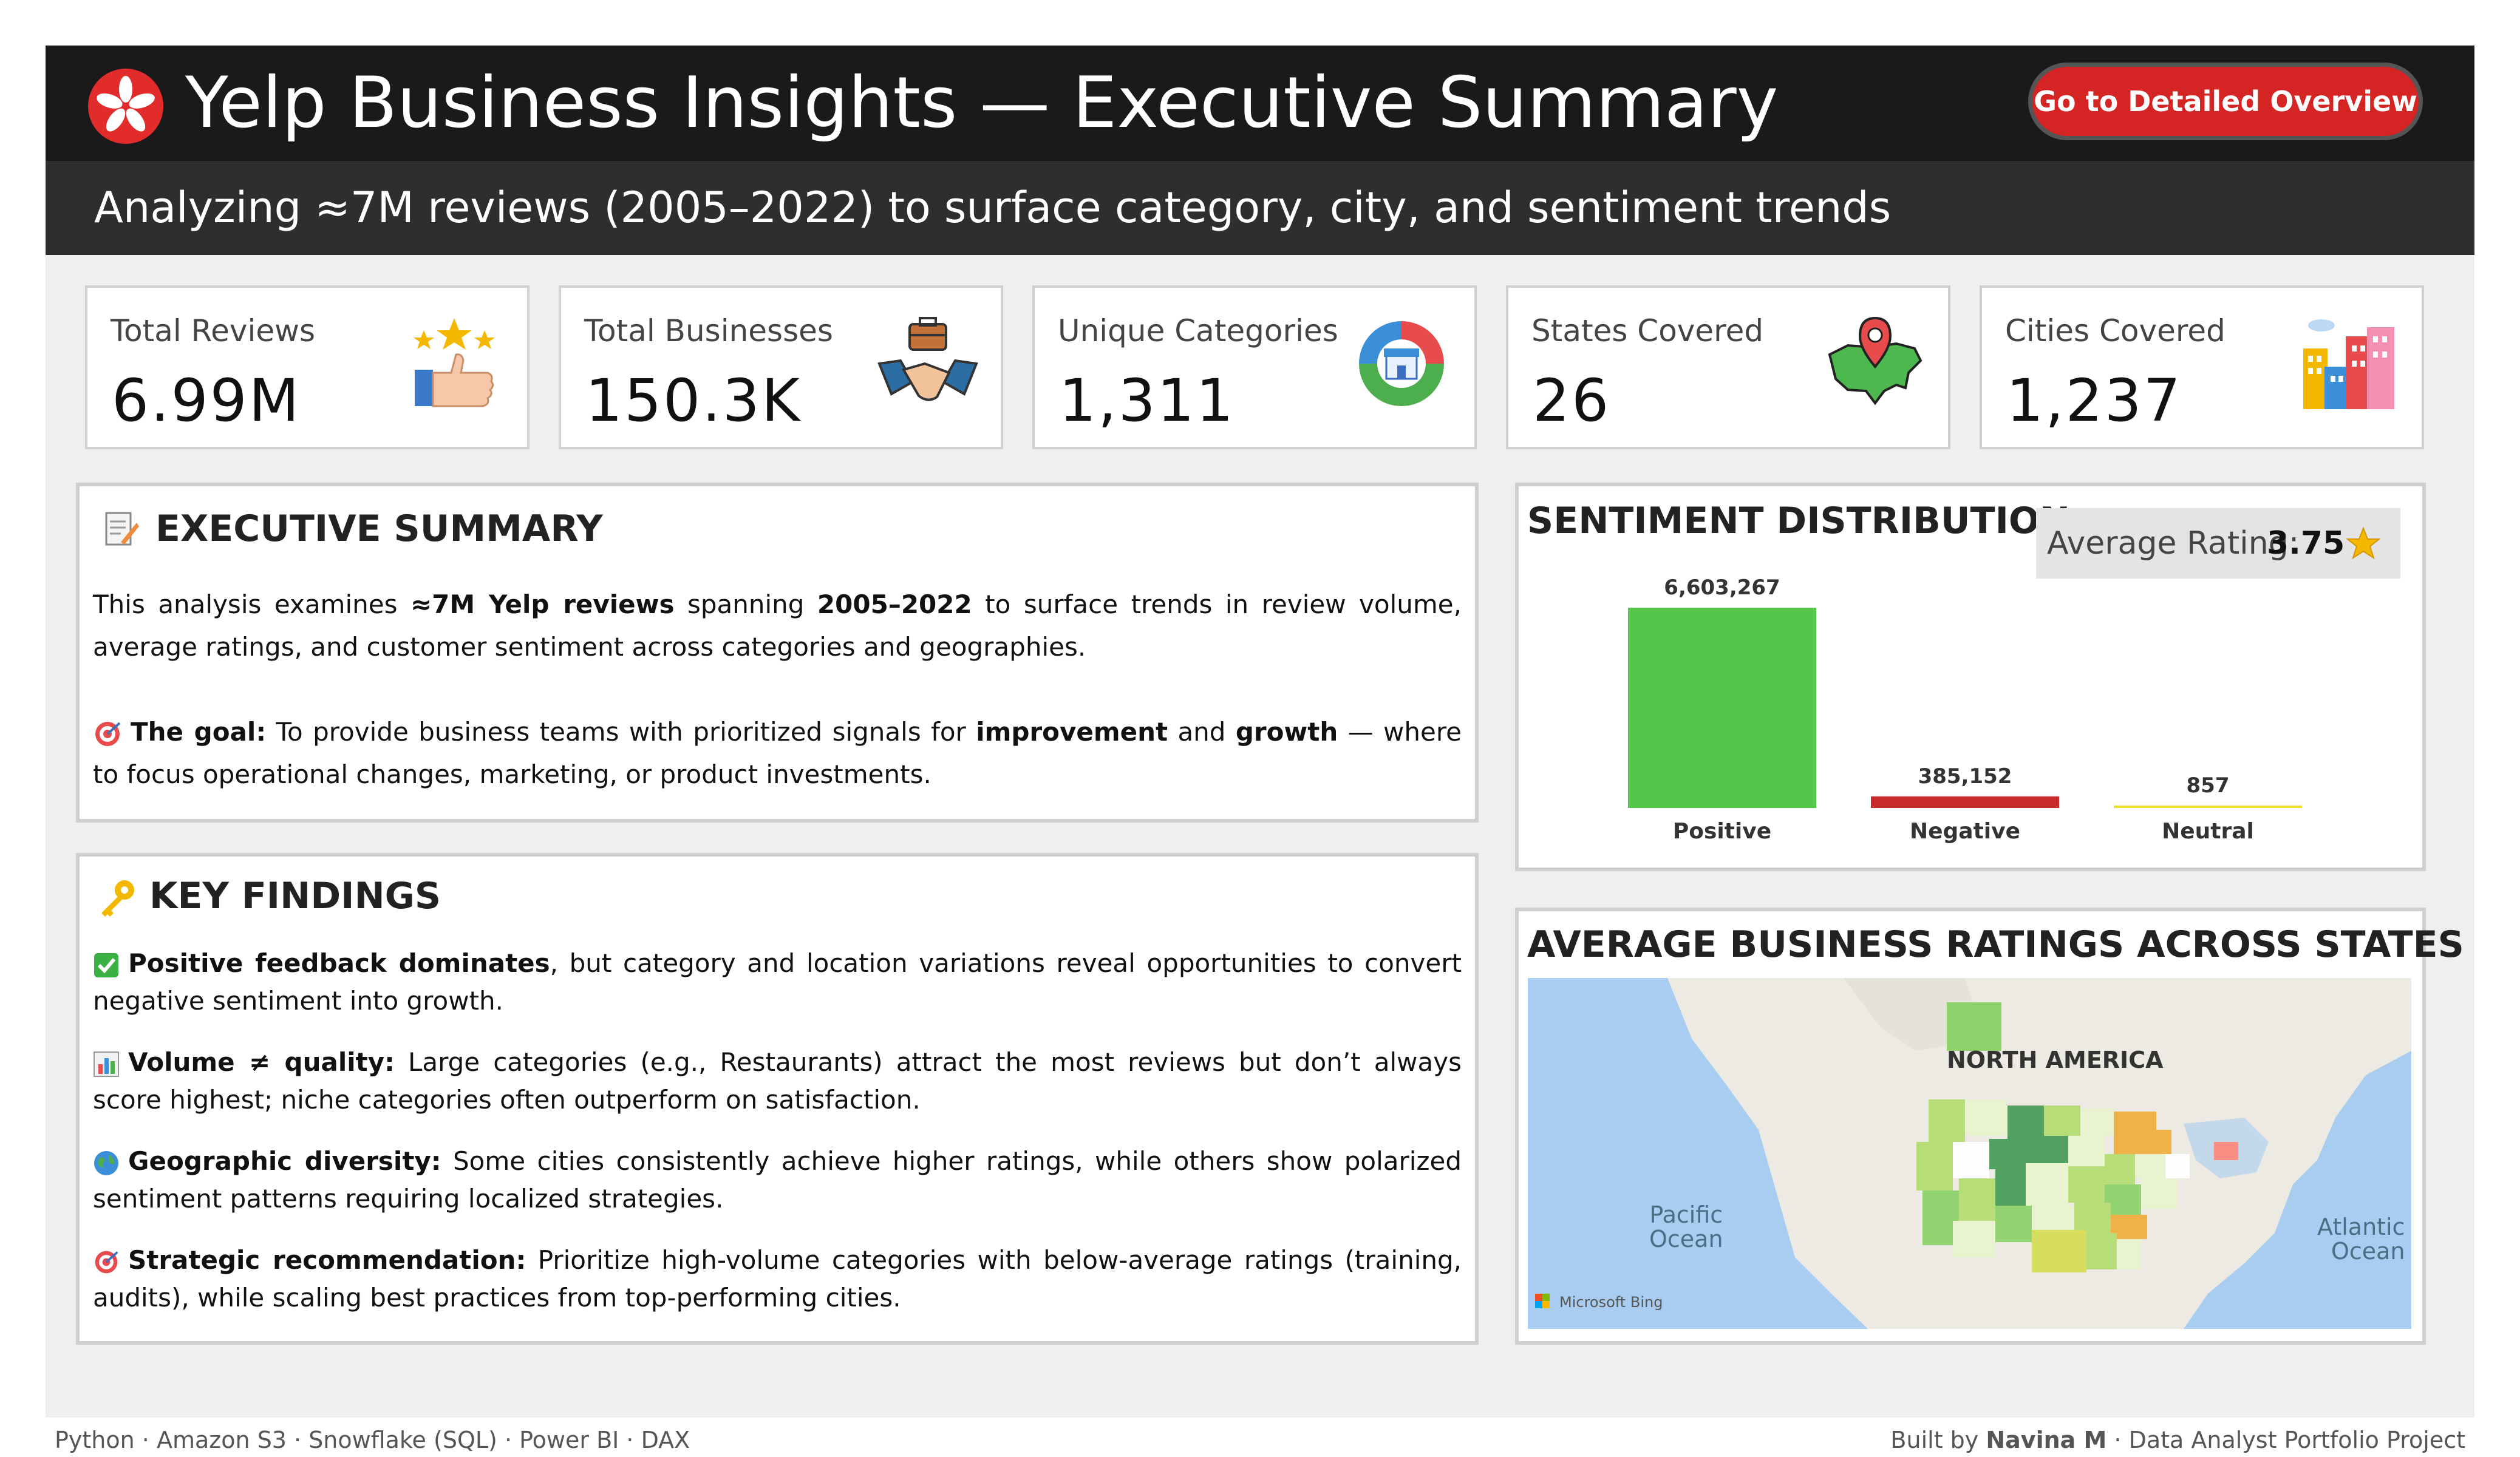  Describe the element at coordinates (2208, 785) in the screenshot. I see `bar-value-label: 857` at that location.